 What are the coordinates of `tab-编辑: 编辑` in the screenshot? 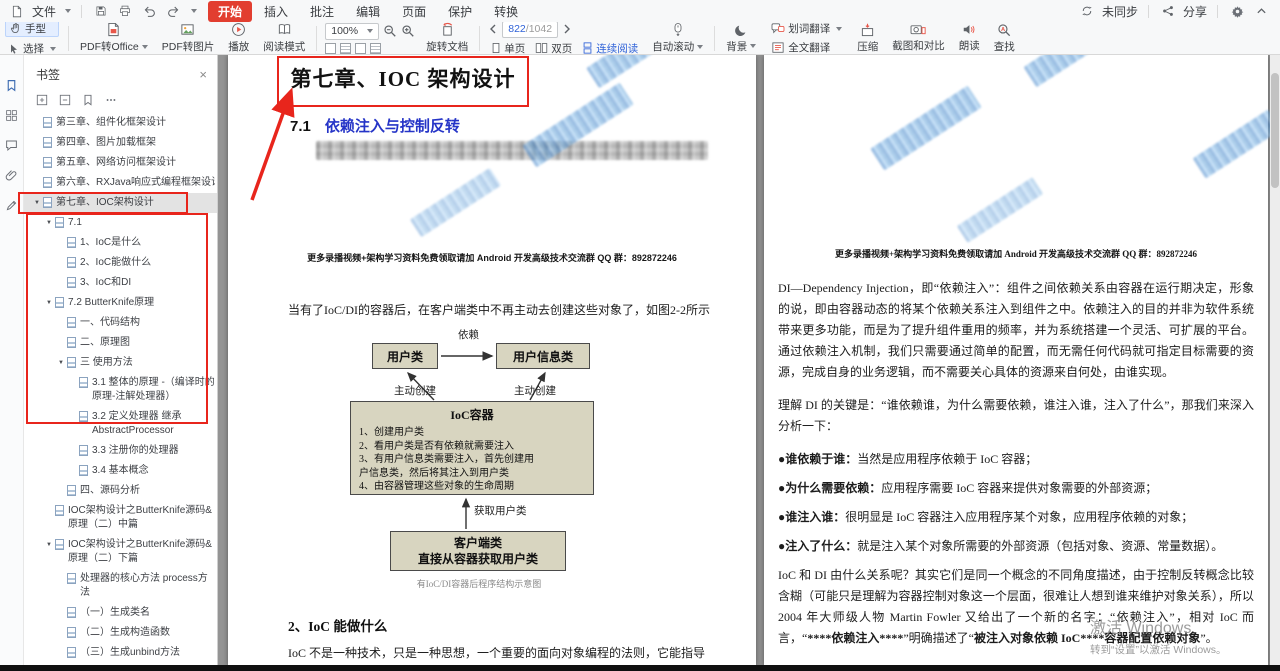 It's located at (368, 11).